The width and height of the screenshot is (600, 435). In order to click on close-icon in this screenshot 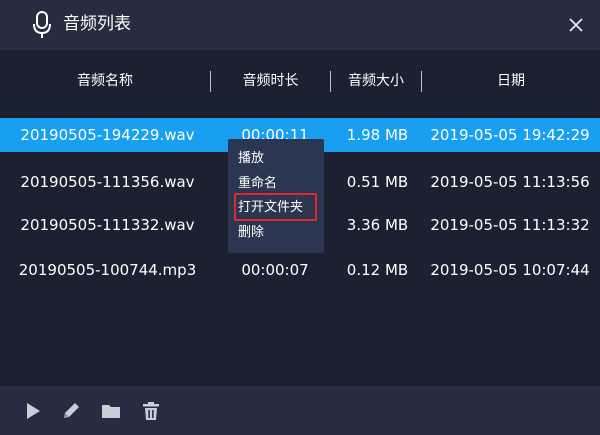, I will do `click(576, 25)`.